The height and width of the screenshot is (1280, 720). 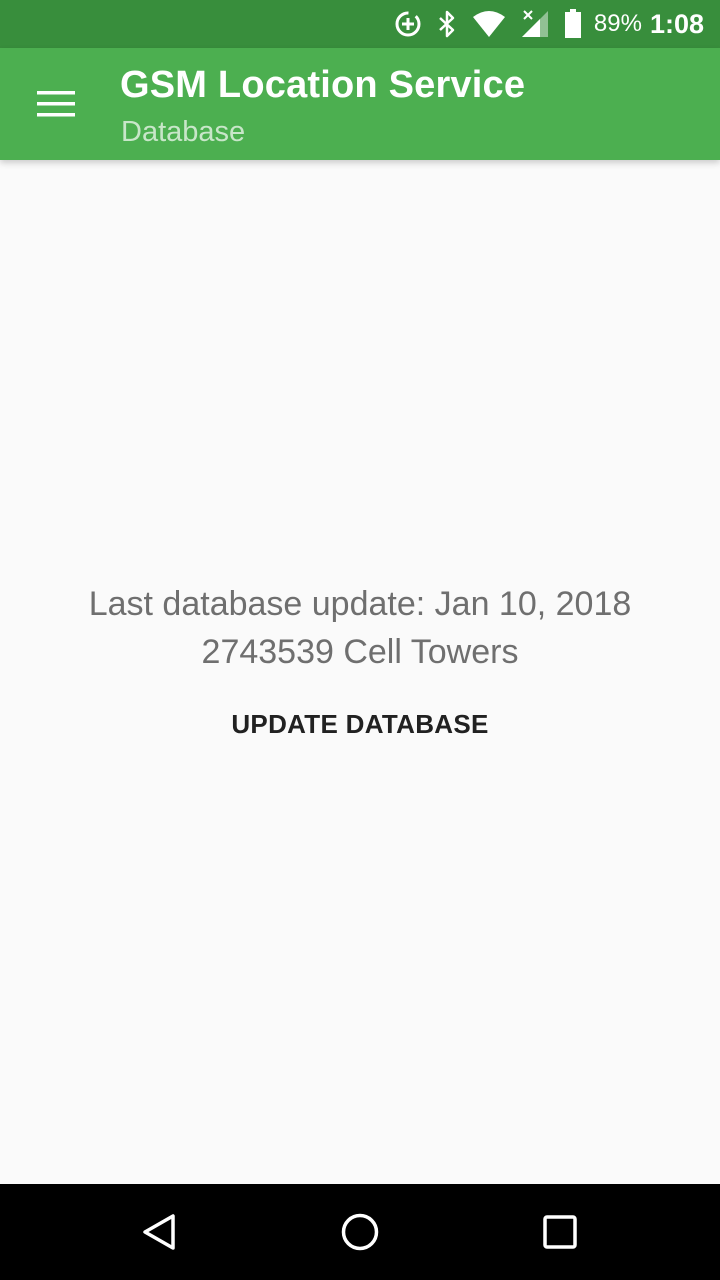 What do you see at coordinates (676, 23) in the screenshot?
I see `clock: 1:08` at bounding box center [676, 23].